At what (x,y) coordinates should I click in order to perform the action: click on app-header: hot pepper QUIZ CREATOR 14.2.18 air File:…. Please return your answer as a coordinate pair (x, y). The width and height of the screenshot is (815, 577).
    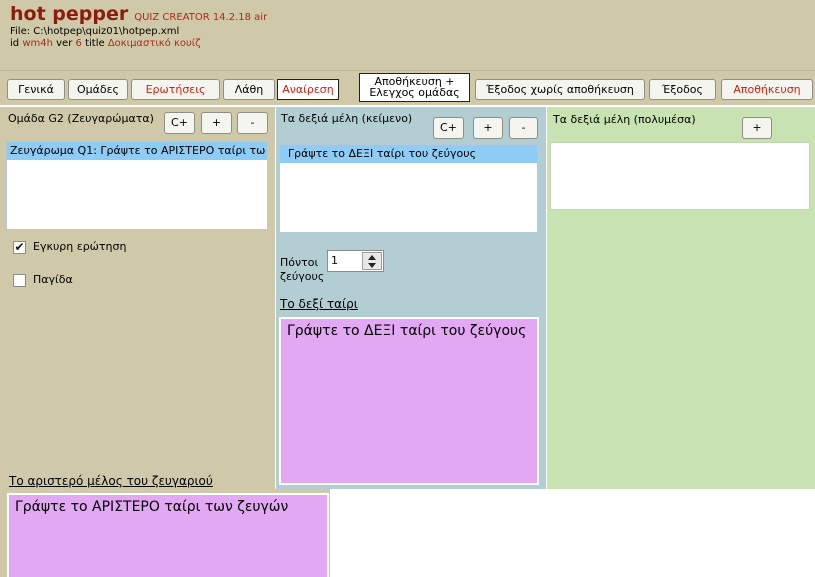
    Looking at the image, I should click on (407, 35).